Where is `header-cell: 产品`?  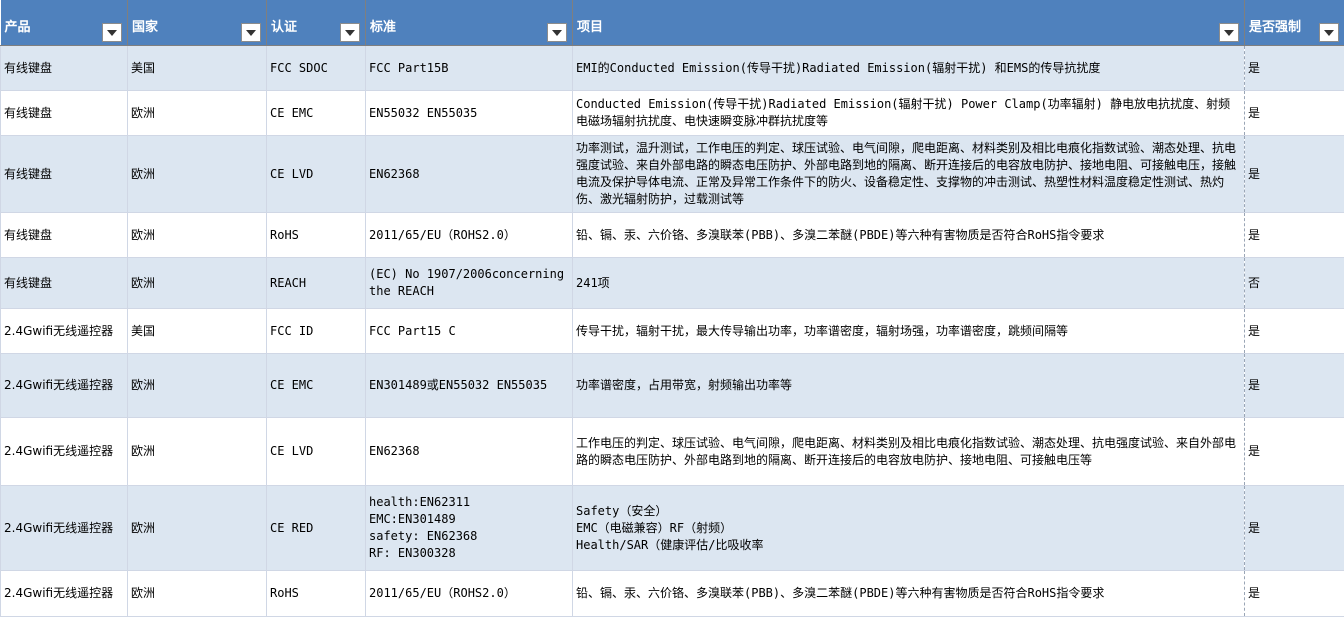 header-cell: 产品 is located at coordinates (64, 23).